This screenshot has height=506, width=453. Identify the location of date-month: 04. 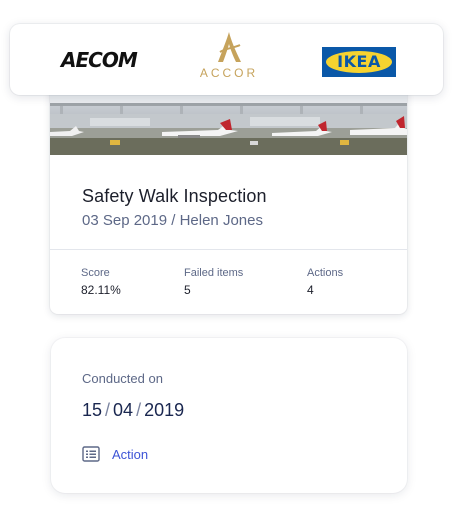
(123, 410).